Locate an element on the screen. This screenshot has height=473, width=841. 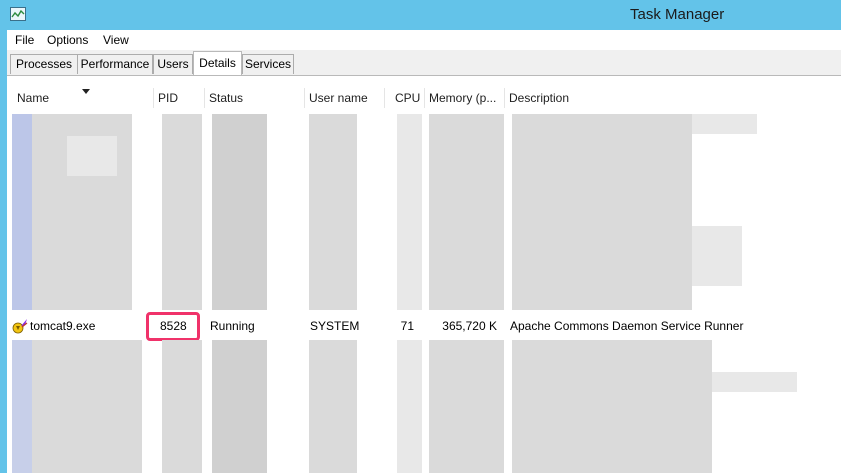
tab-processes: Processes is located at coordinates (44, 64).